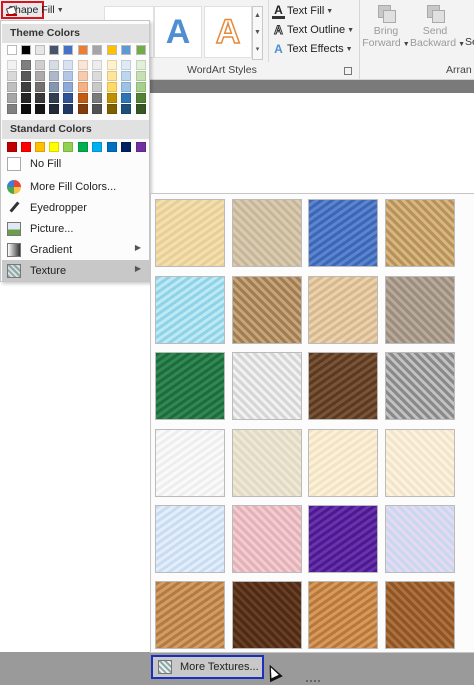 The height and width of the screenshot is (685, 474). I want to click on resize-grip-icon, so click(313, 681).